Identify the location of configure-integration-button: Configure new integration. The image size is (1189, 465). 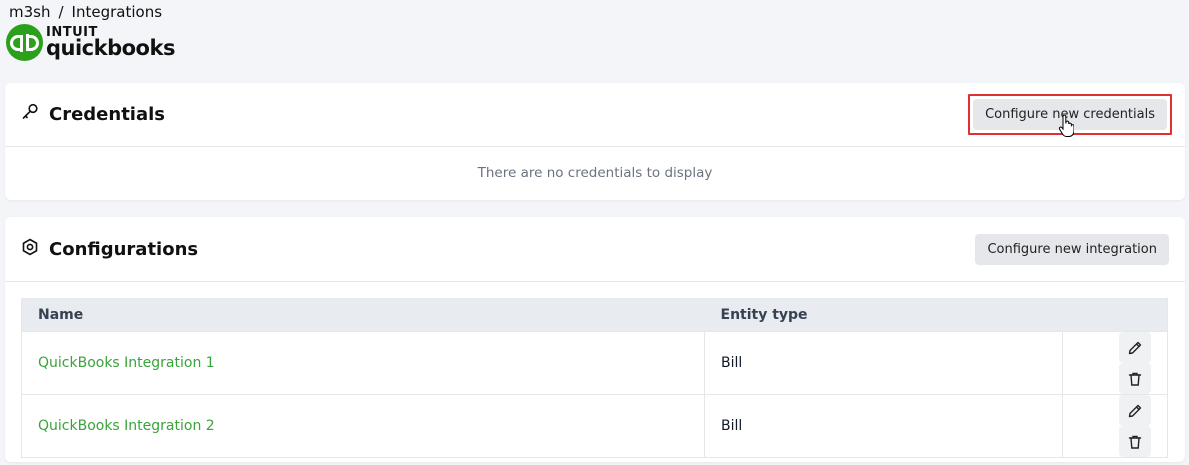
(1072, 249).